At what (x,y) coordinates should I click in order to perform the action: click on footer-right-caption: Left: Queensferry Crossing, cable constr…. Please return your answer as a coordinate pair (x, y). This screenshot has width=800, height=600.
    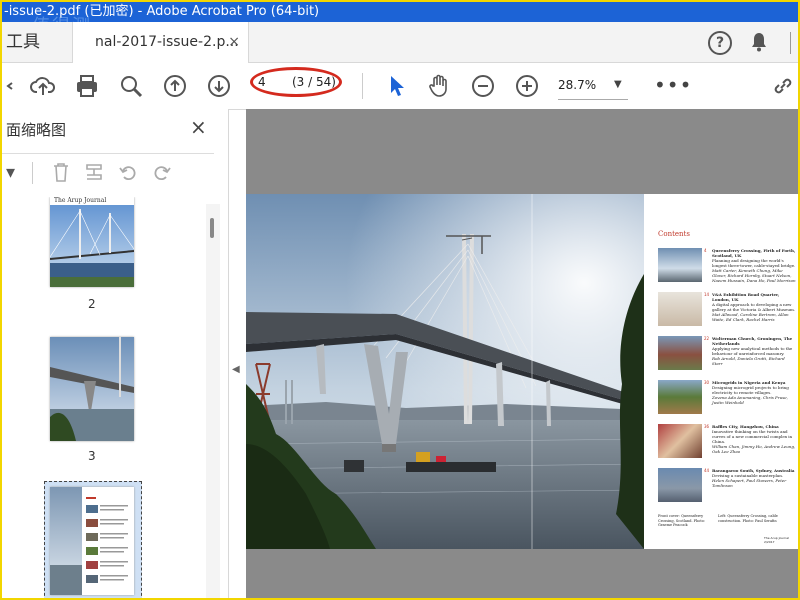
    Looking at the image, I should click on (748, 518).